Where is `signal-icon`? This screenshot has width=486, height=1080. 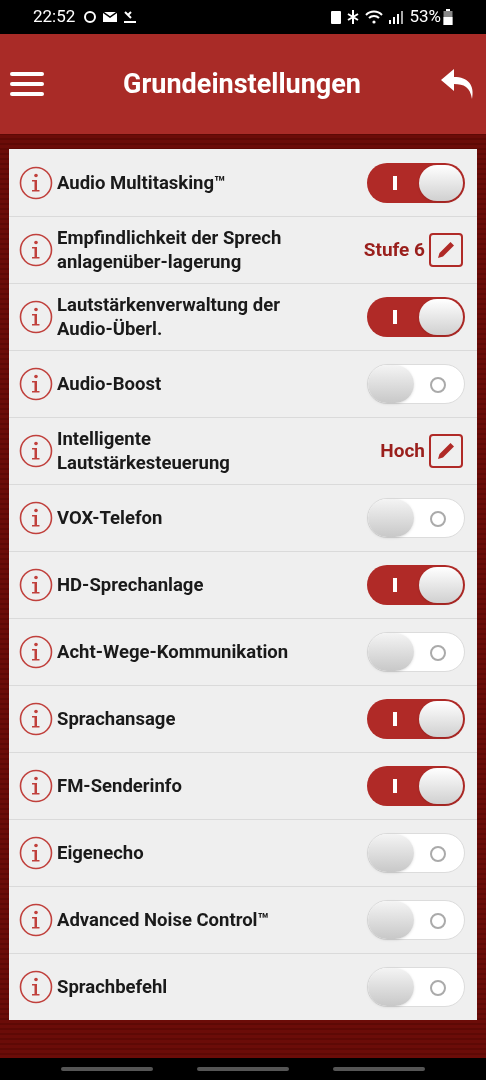
signal-icon is located at coordinates (397, 17).